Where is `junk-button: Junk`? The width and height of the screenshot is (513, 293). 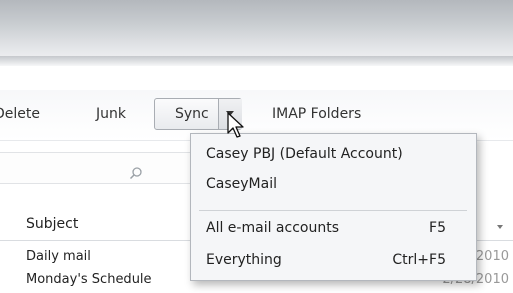
junk-button: Junk is located at coordinates (111, 114).